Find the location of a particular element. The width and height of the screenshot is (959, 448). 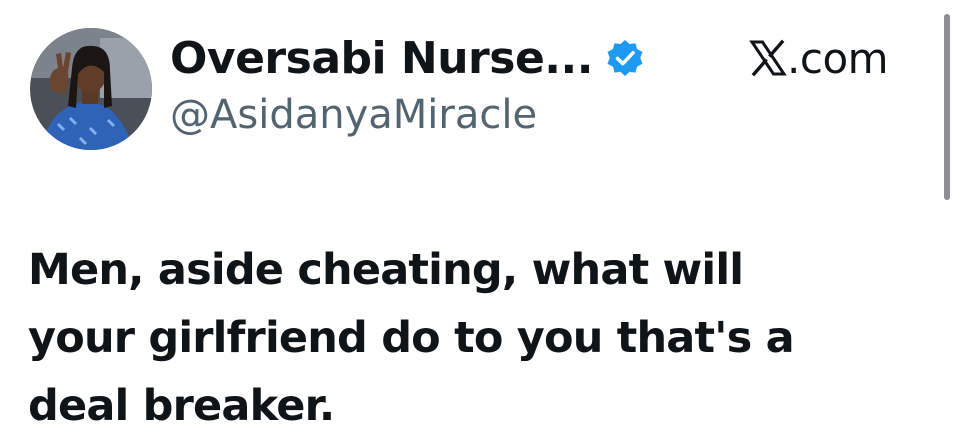

tweet-text-line: Men, aside cheating, what will is located at coordinates (386, 270).